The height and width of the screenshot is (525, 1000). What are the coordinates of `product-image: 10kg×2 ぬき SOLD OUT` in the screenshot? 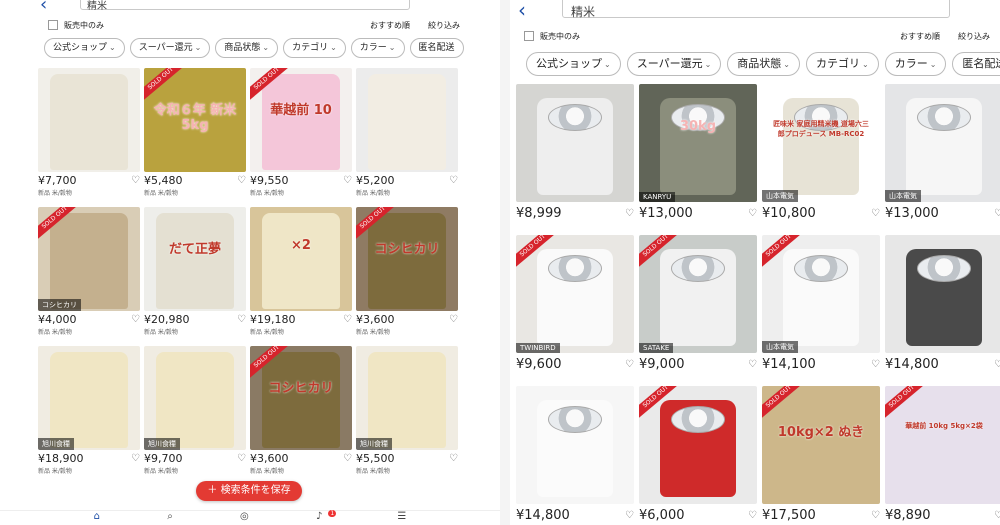 It's located at (821, 445).